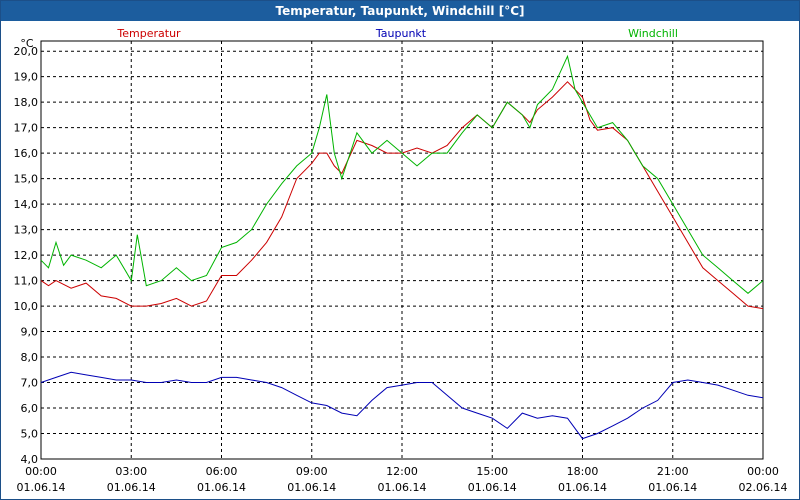  Describe the element at coordinates (26, 102) in the screenshot. I see `y-tick-label: 18,0` at that location.